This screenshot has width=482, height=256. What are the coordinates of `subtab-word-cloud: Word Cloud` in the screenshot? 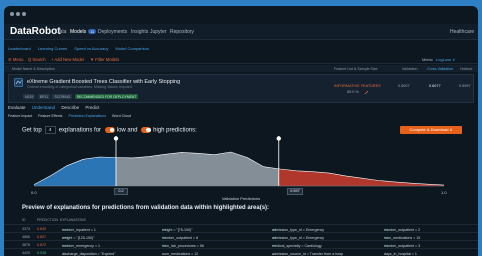 It's located at (121, 116).